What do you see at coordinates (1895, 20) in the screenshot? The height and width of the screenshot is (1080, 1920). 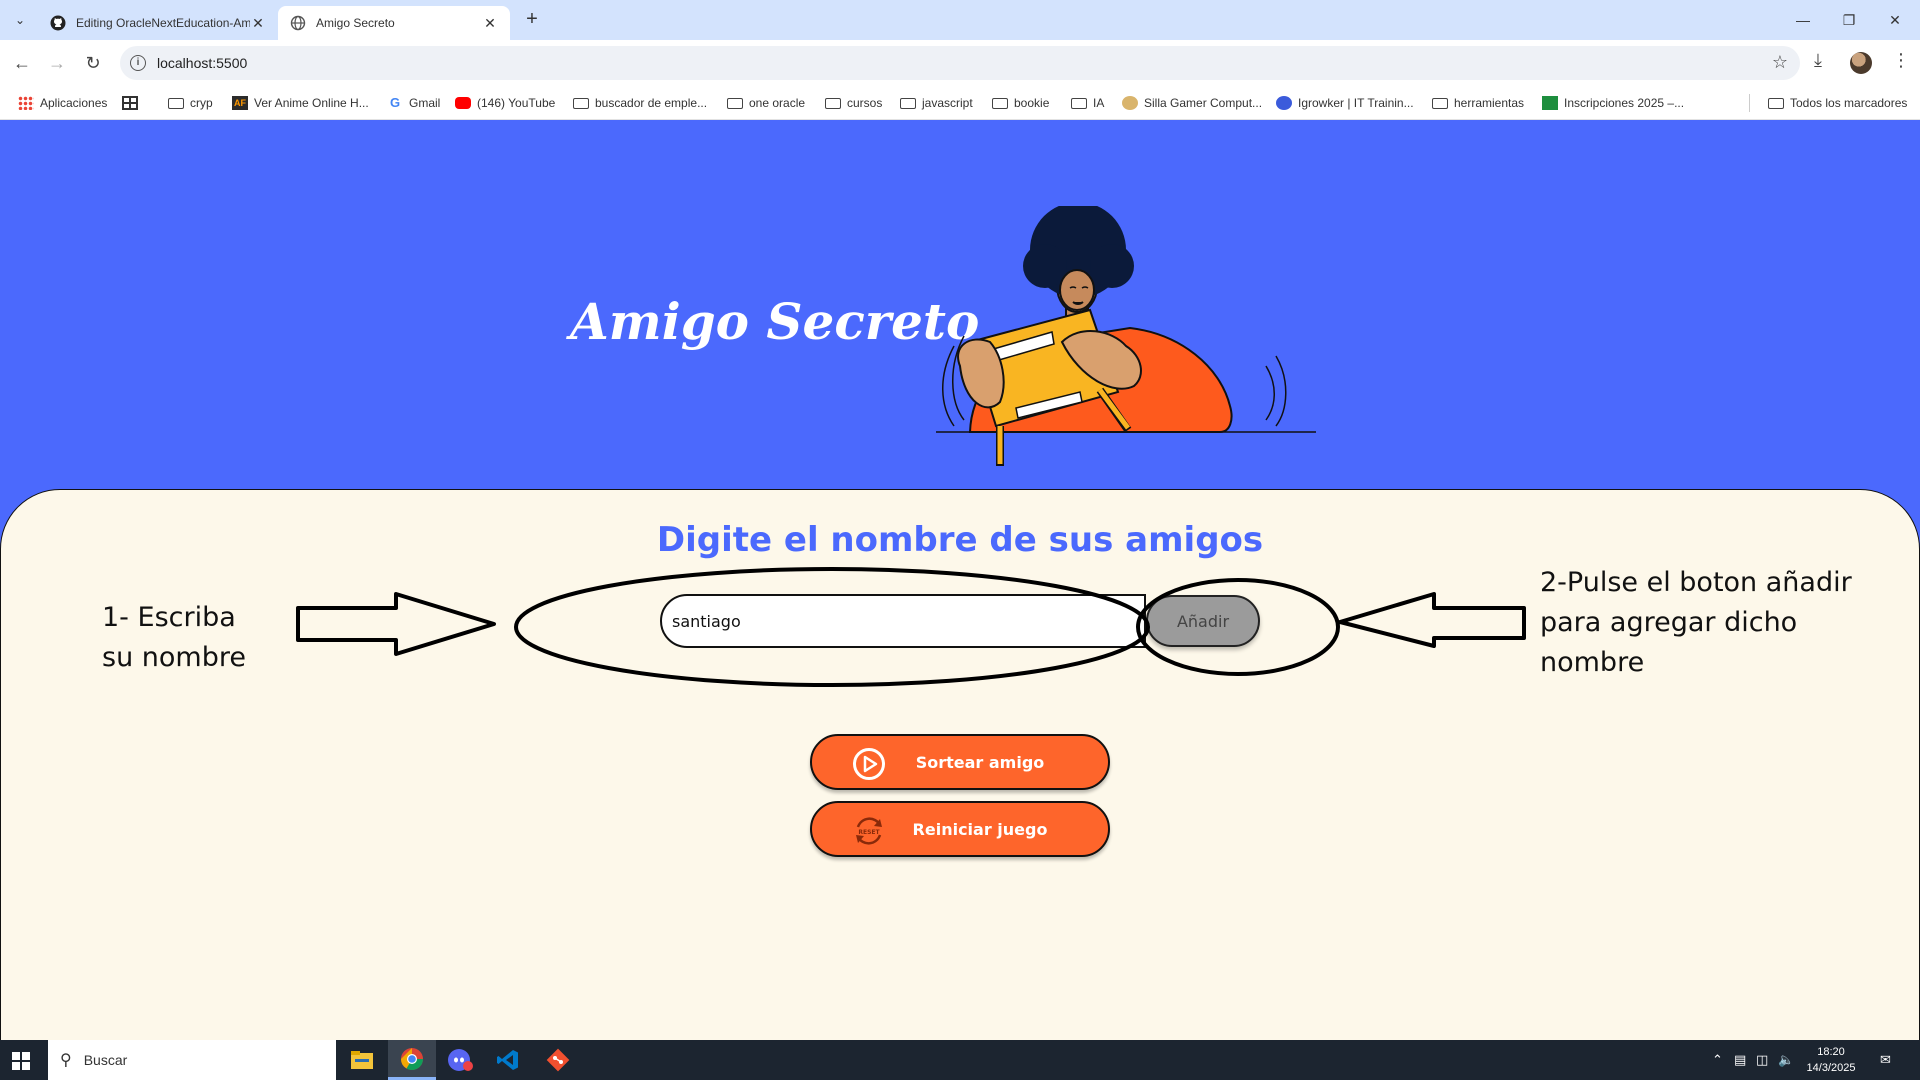 I see `close-window-icon: ✕` at bounding box center [1895, 20].